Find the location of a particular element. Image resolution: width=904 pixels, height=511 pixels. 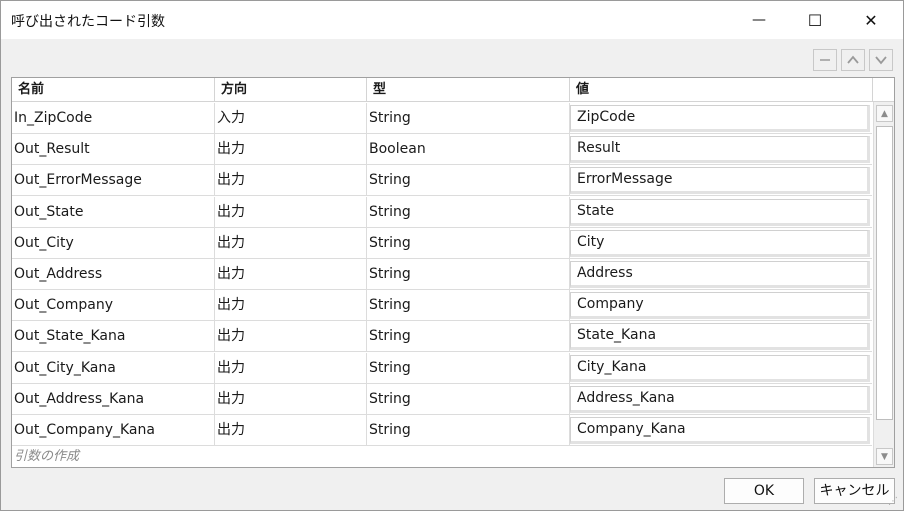

table-row: Out_City 出力 String City is located at coordinates (442, 243).